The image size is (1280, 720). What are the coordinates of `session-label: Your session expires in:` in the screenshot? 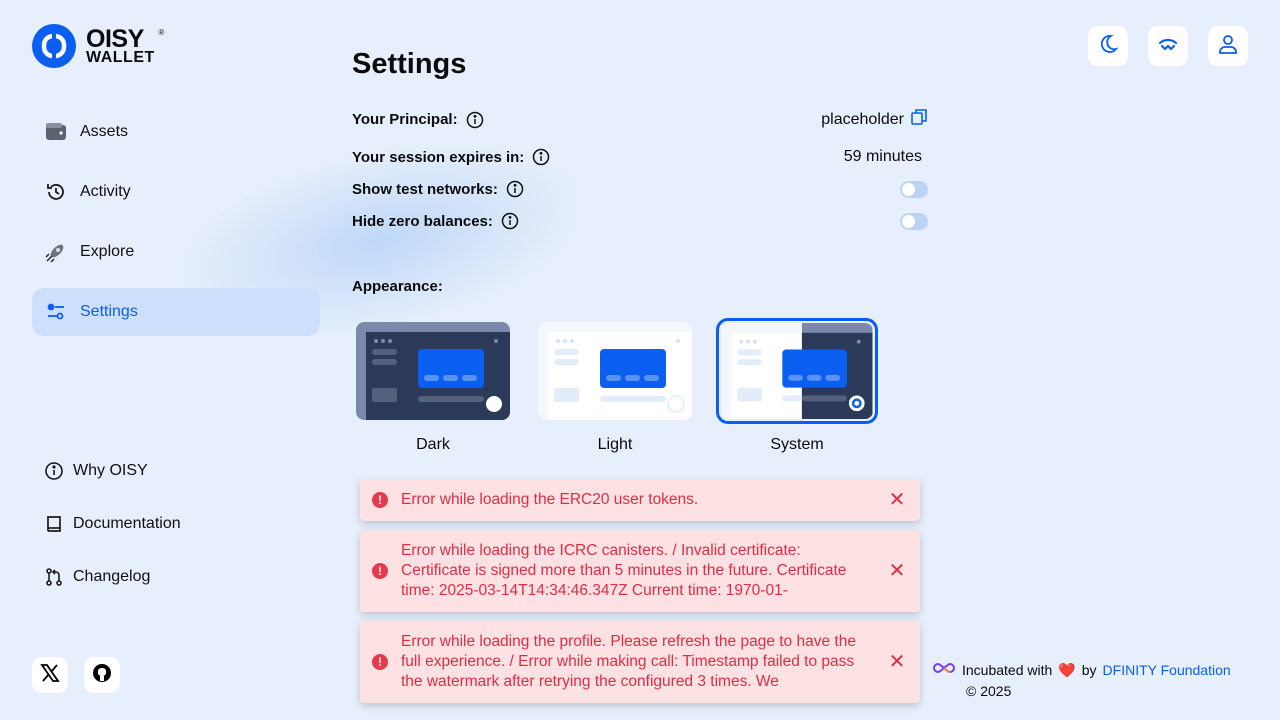 It's located at (438, 157).